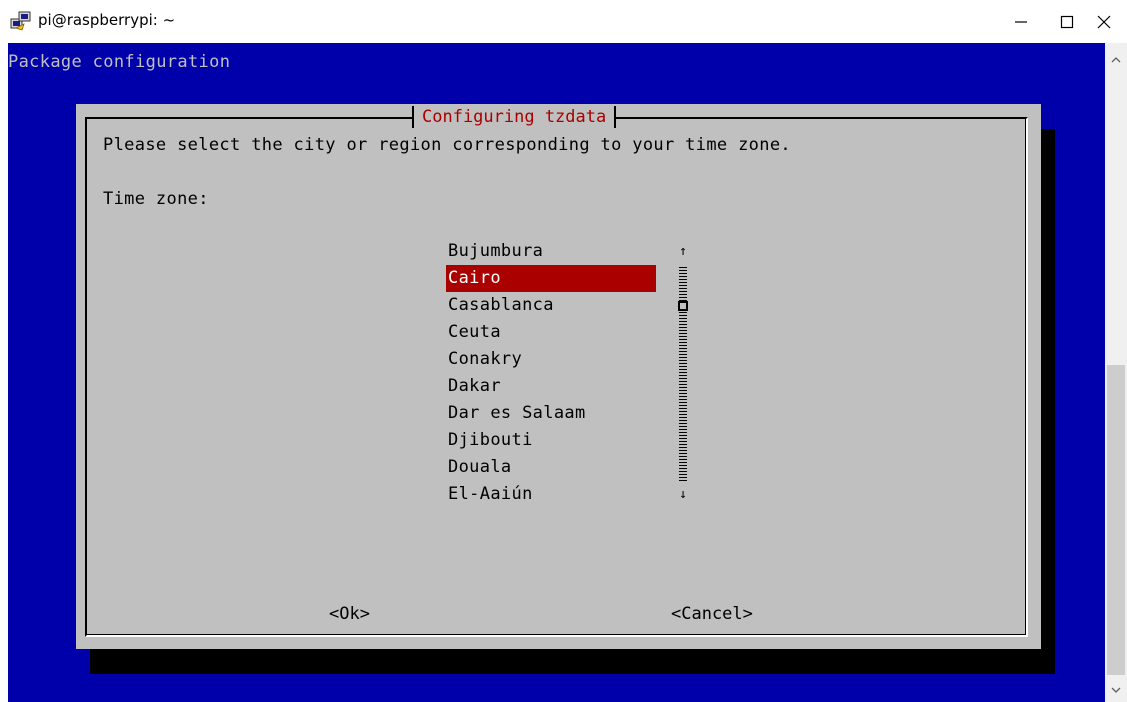 Image resolution: width=1127 pixels, height=702 pixels. Describe the element at coordinates (551, 413) in the screenshot. I see `list-item-dar-es-salaam: Dar es Salaam` at that location.